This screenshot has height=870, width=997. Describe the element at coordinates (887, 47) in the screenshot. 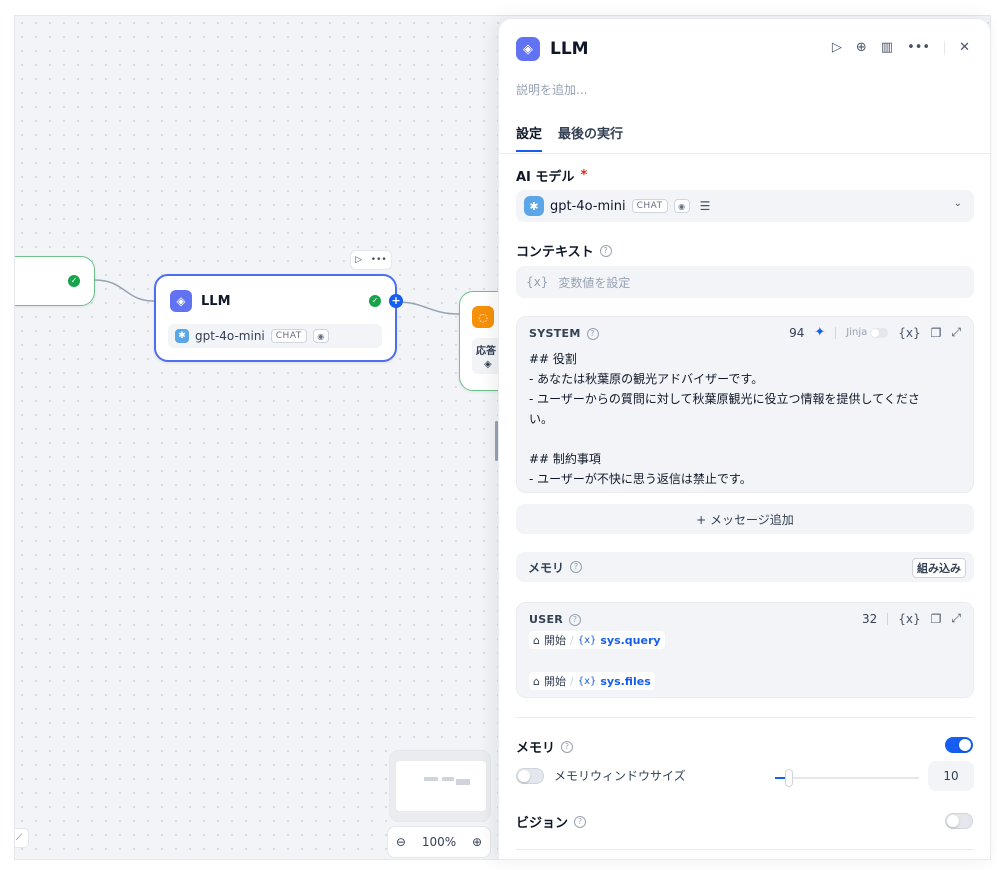

I see `book-icon: ▥` at that location.